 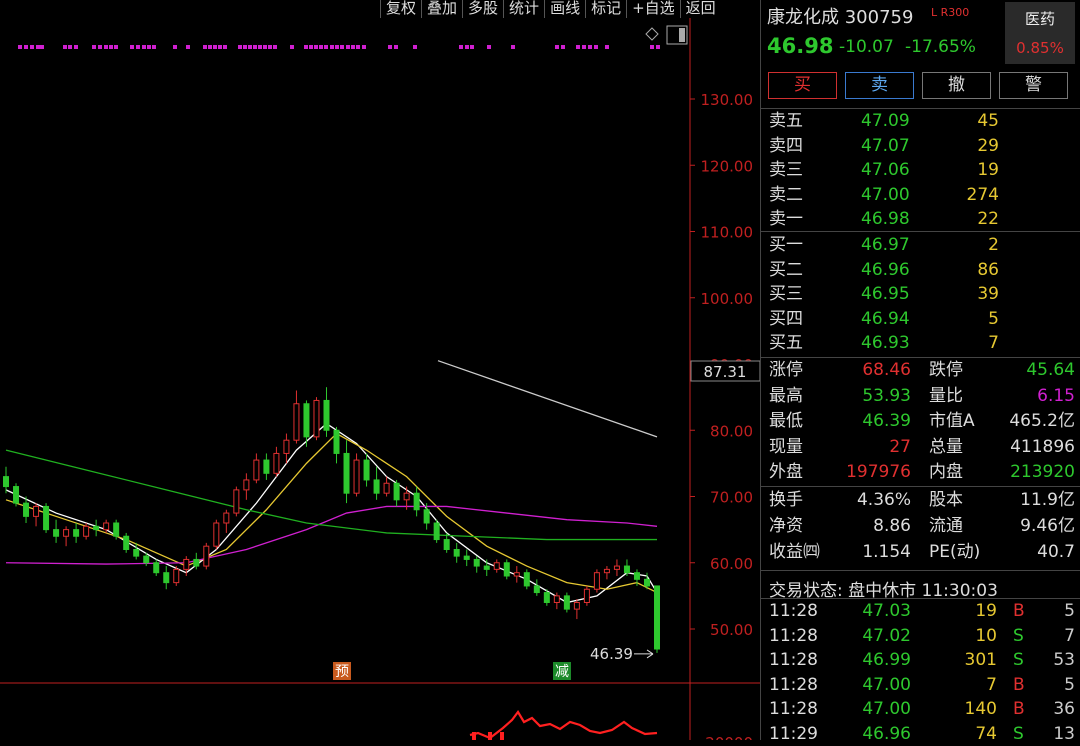 What do you see at coordinates (920, 121) in the screenshot?
I see `order-book-row: 卖五 47.09 45` at bounding box center [920, 121].